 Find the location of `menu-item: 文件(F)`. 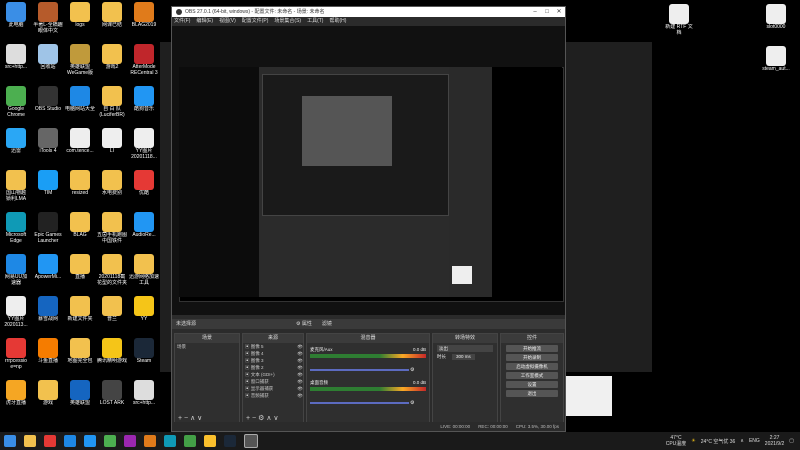

menu-item: 文件(F) is located at coordinates (182, 21).